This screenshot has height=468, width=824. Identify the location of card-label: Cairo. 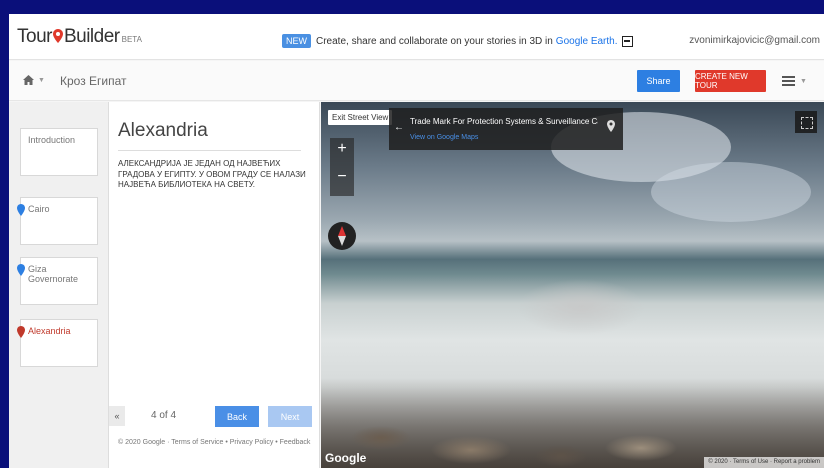
(39, 209).